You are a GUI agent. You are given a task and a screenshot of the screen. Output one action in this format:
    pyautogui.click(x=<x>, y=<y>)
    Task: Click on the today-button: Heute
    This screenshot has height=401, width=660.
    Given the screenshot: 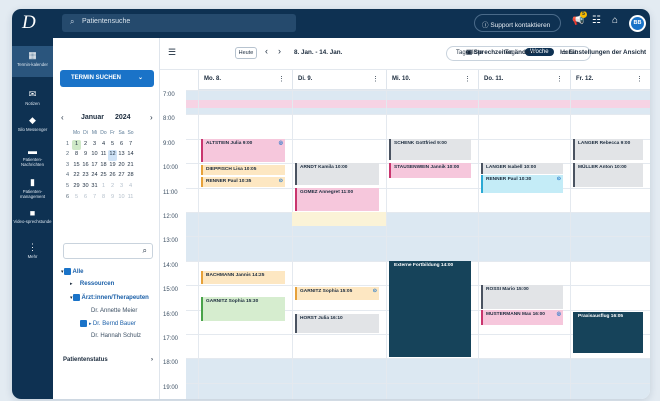 What is the action you would take?
    pyautogui.click(x=246, y=53)
    